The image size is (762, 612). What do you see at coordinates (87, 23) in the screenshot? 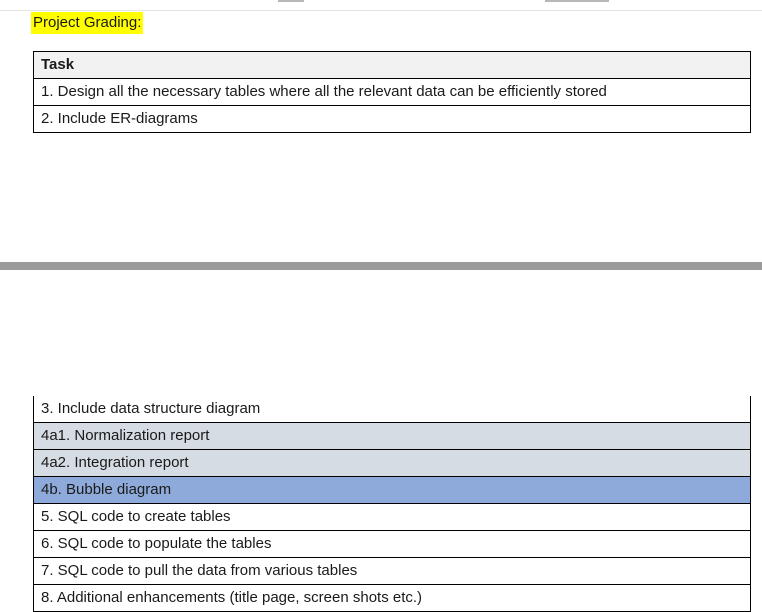
I see `section-heading: Project Grading:` at bounding box center [87, 23].